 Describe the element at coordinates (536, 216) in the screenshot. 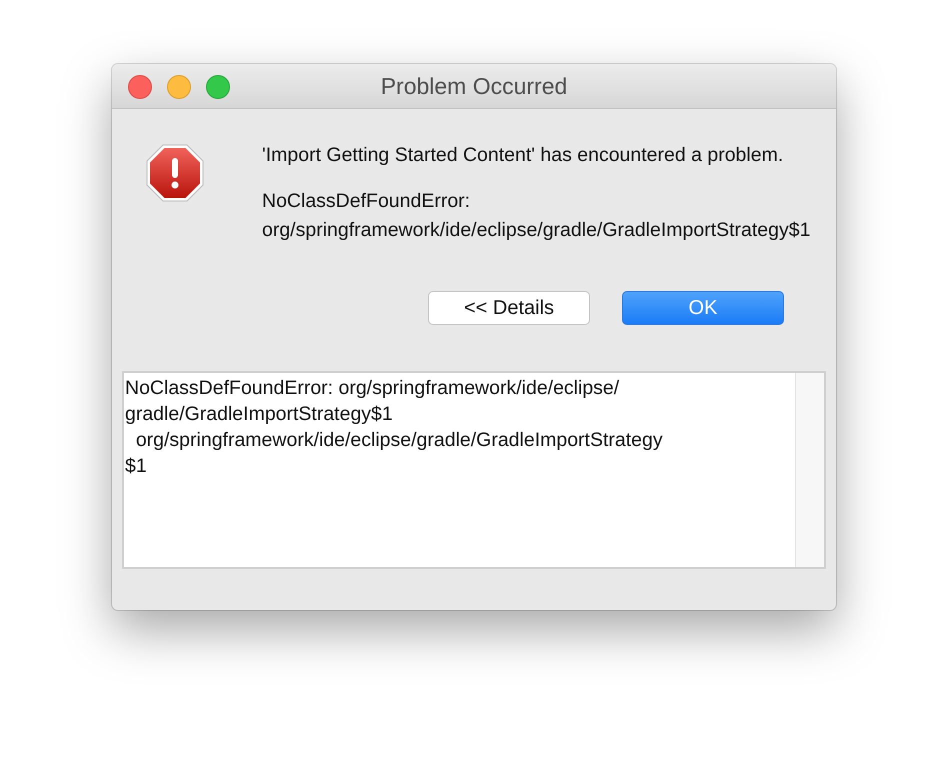

I see `error-message: NoClassDefFoundError: org/springframework/ide/eclipse/gradle/GradleImportStrategy$1` at that location.